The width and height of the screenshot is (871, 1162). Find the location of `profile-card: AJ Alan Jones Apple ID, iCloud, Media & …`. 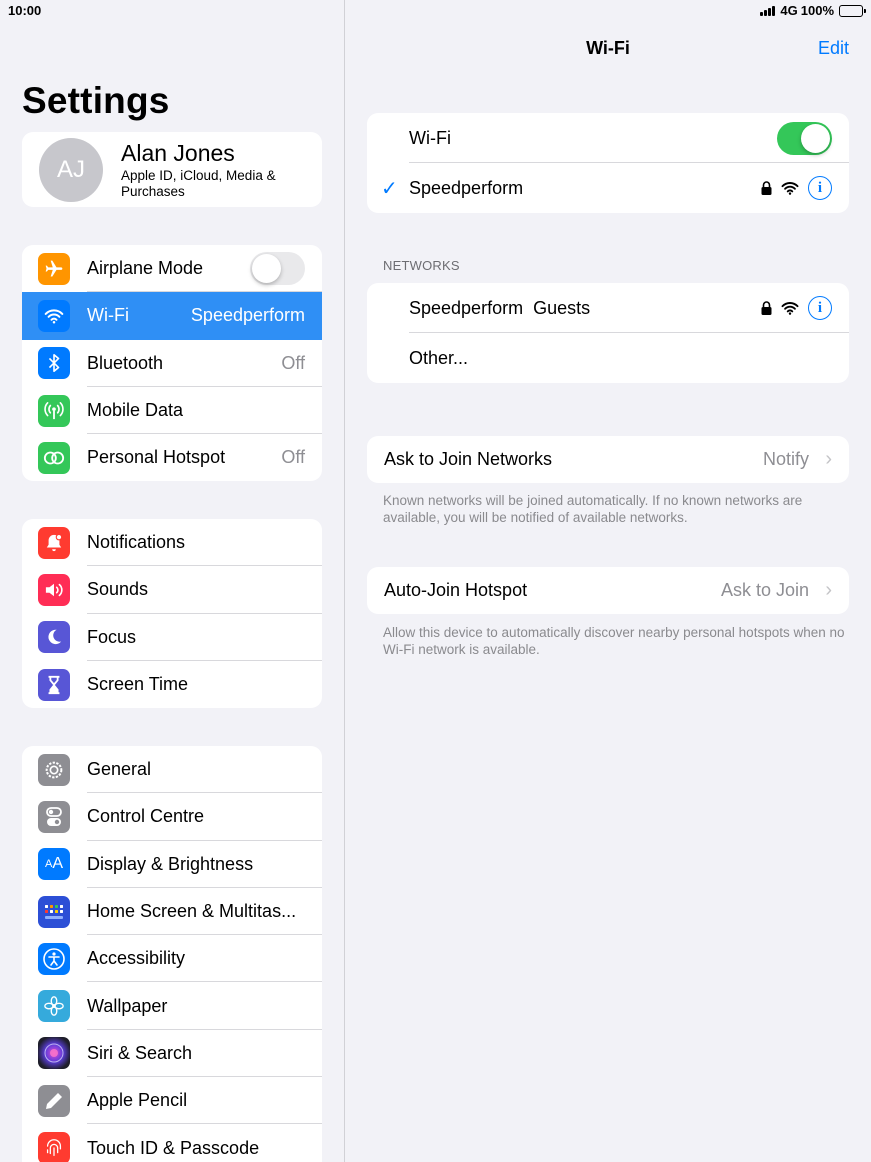

profile-card: AJ Alan Jones Apple ID, iCloud, Media & … is located at coordinates (172, 169).